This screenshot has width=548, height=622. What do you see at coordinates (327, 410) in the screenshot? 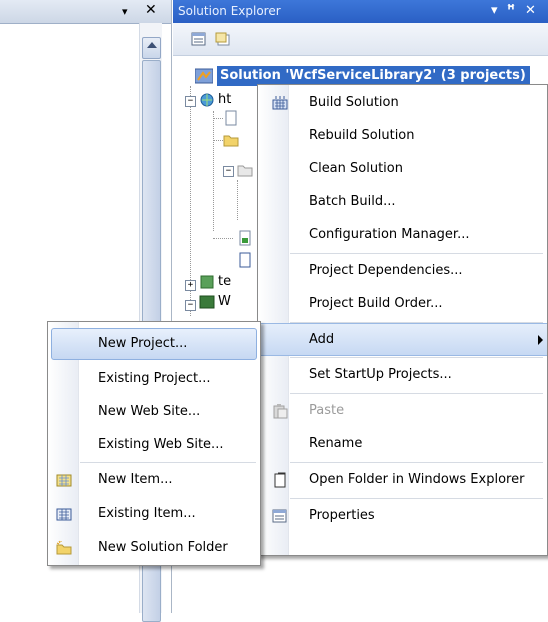
I see `menu-item-label: Paste` at bounding box center [327, 410].